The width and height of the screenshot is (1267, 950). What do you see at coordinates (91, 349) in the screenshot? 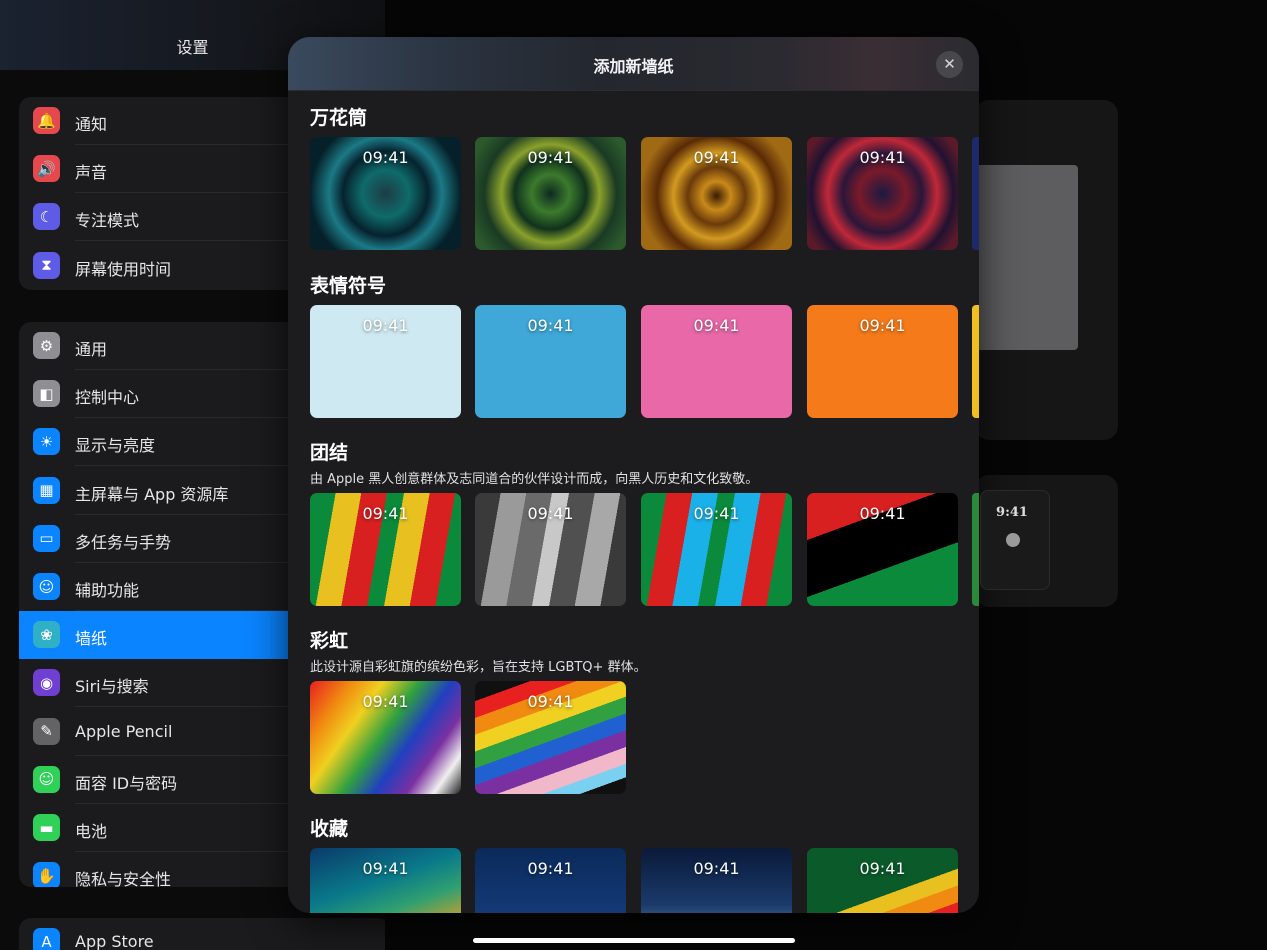
I see `sidebar-item-label: 通用` at bounding box center [91, 349].